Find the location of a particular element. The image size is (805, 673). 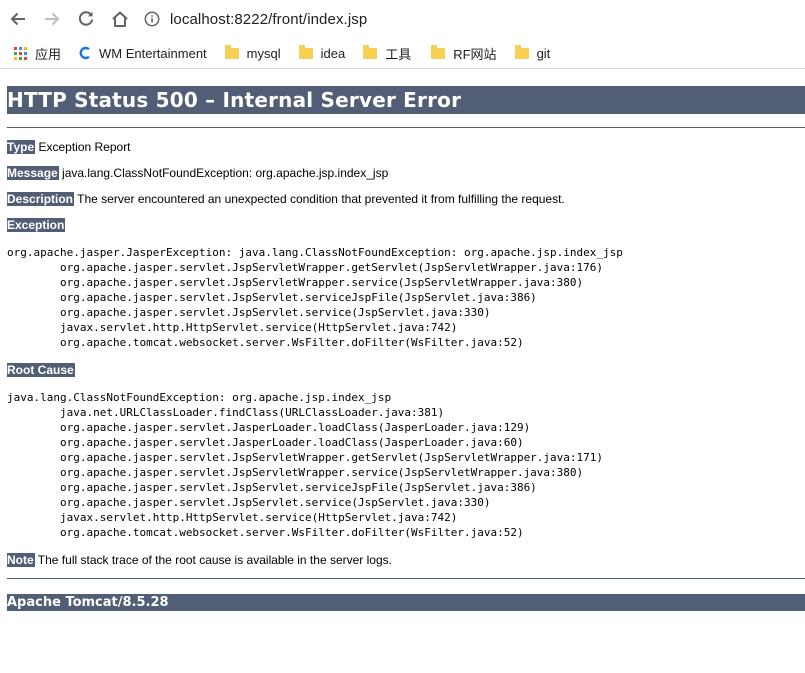

forward-button is located at coordinates (52, 19).